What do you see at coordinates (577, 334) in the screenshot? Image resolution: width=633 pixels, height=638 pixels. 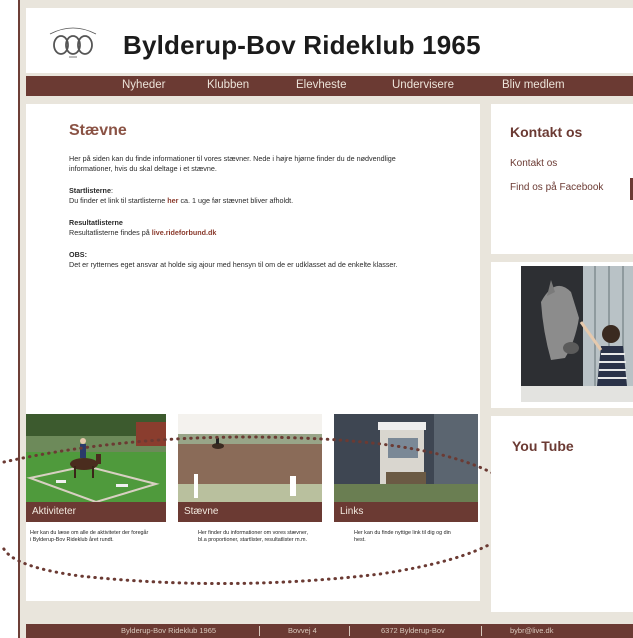 I see `horse-photo` at bounding box center [577, 334].